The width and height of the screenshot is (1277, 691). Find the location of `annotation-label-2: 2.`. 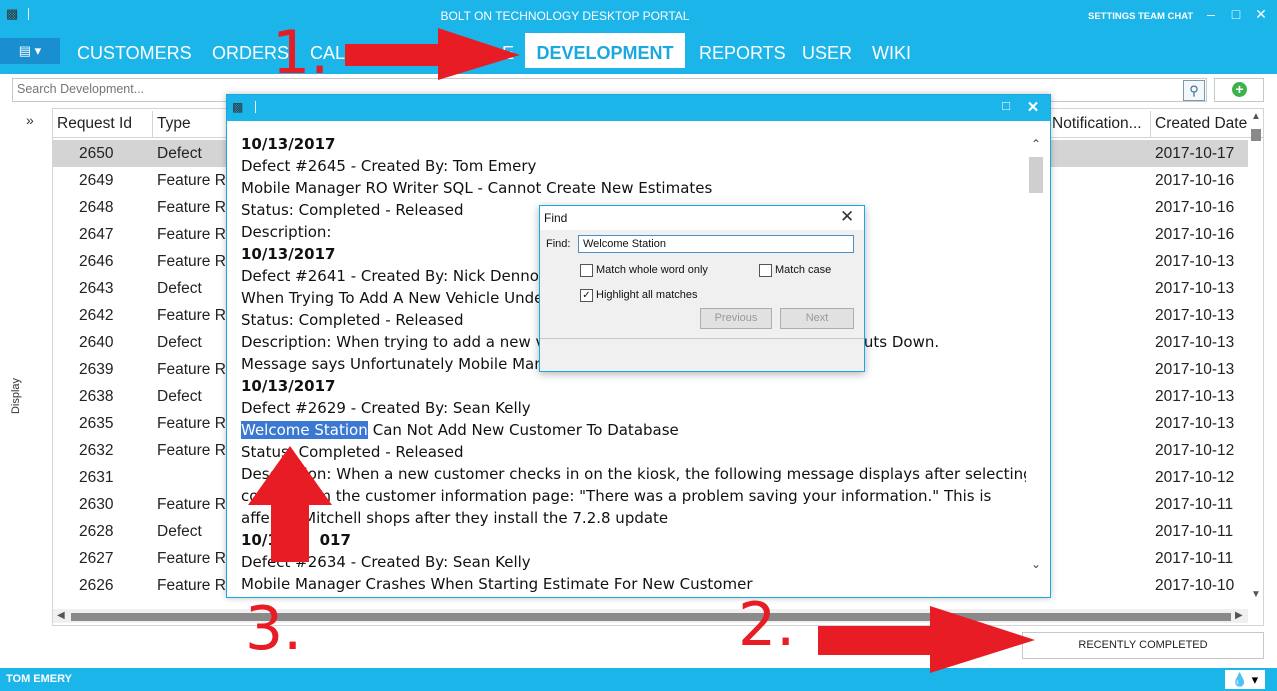

annotation-label-2: 2. is located at coordinates (767, 625).